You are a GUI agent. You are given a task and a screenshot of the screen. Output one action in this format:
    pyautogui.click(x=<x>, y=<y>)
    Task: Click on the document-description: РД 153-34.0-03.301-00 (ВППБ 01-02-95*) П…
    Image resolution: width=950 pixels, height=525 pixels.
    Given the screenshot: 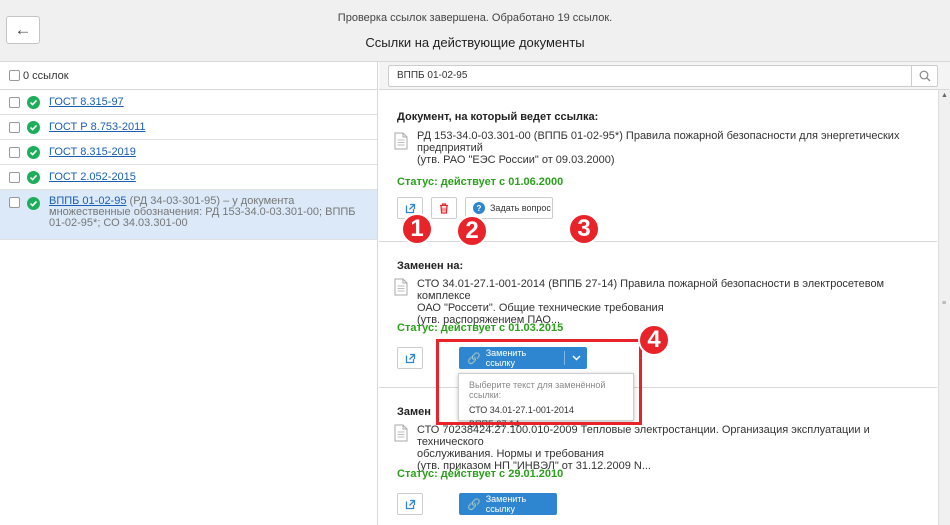 What is the action you would take?
    pyautogui.click(x=648, y=148)
    